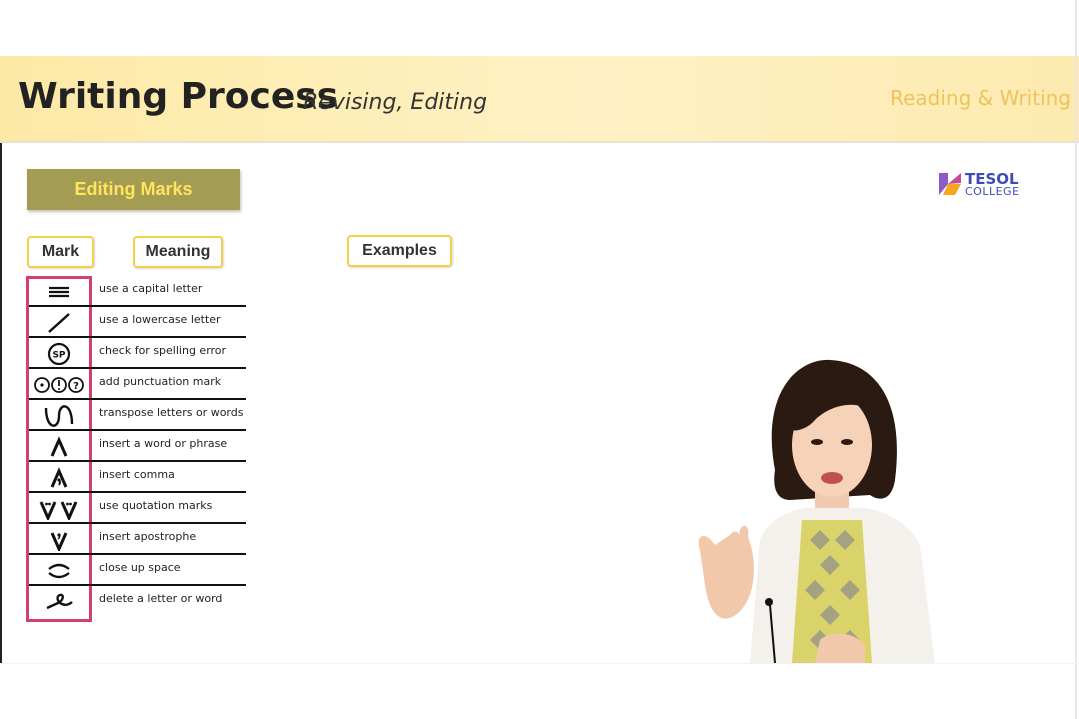 The width and height of the screenshot is (1079, 719). I want to click on list-item: insert comma, so click(137, 477).